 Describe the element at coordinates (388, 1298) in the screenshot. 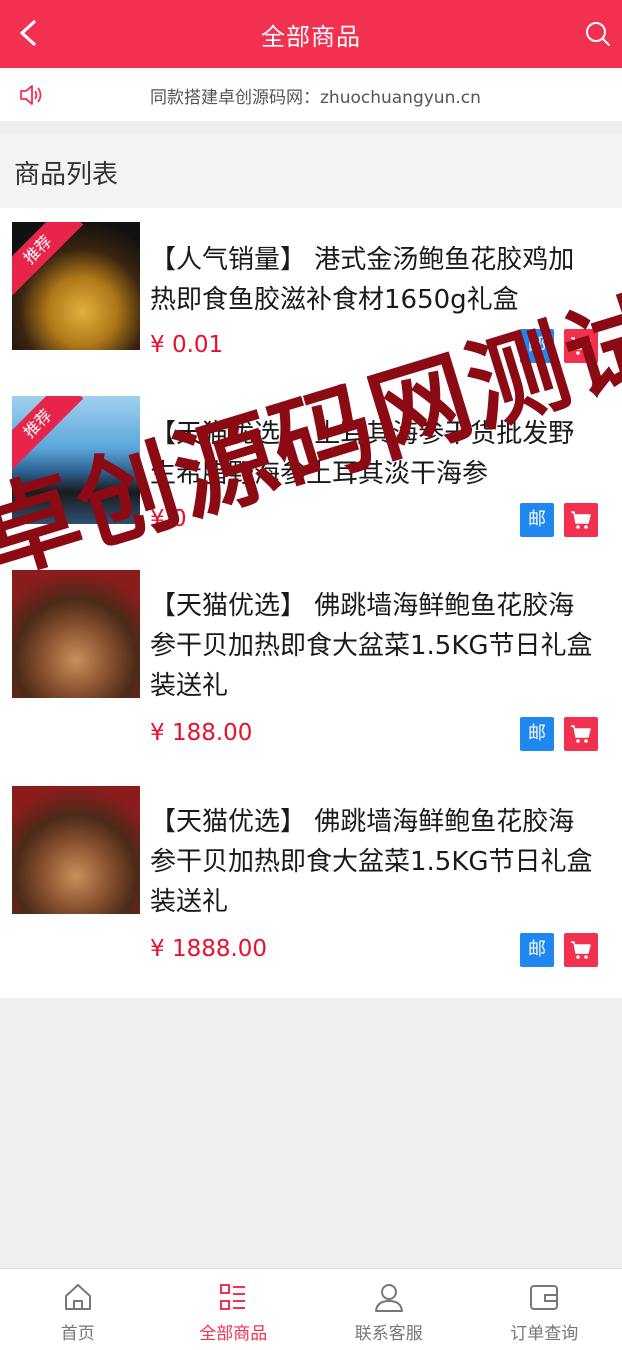

I see `user-icon` at that location.